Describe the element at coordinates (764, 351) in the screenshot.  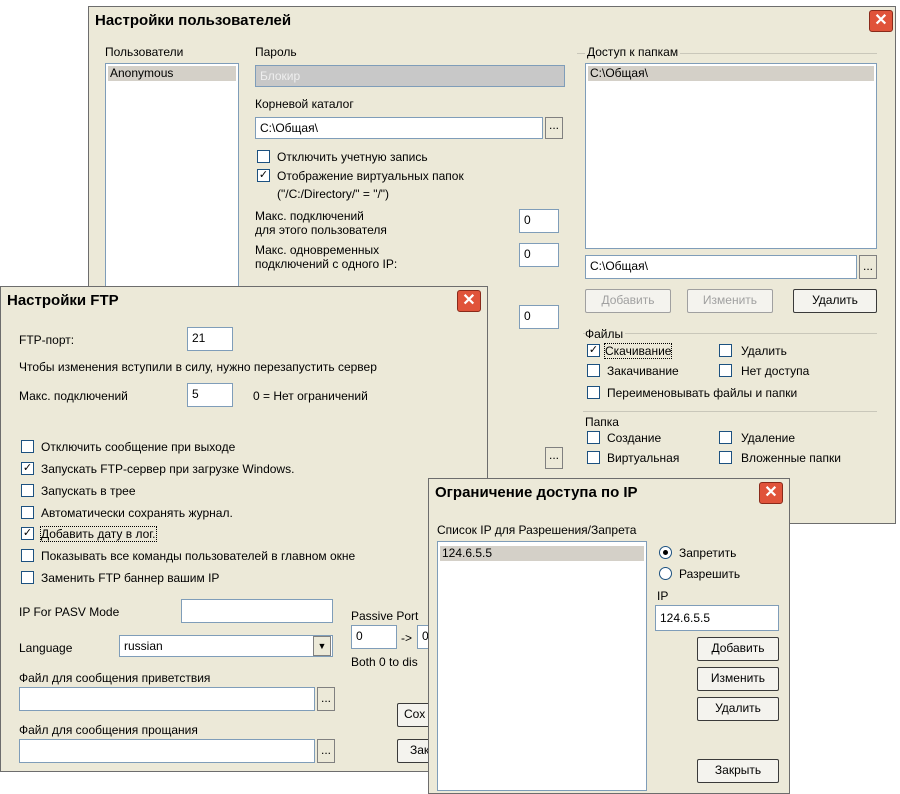
I see `file-delete-label: Удалить` at that location.